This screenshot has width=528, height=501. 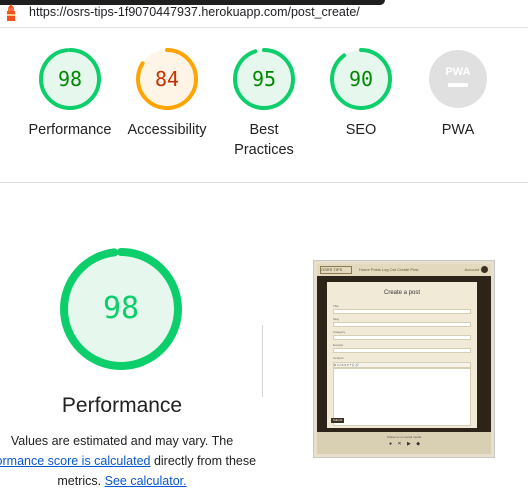 I want to click on social-icons: ● ✕ ▶ ◆, so click(x=406, y=444).